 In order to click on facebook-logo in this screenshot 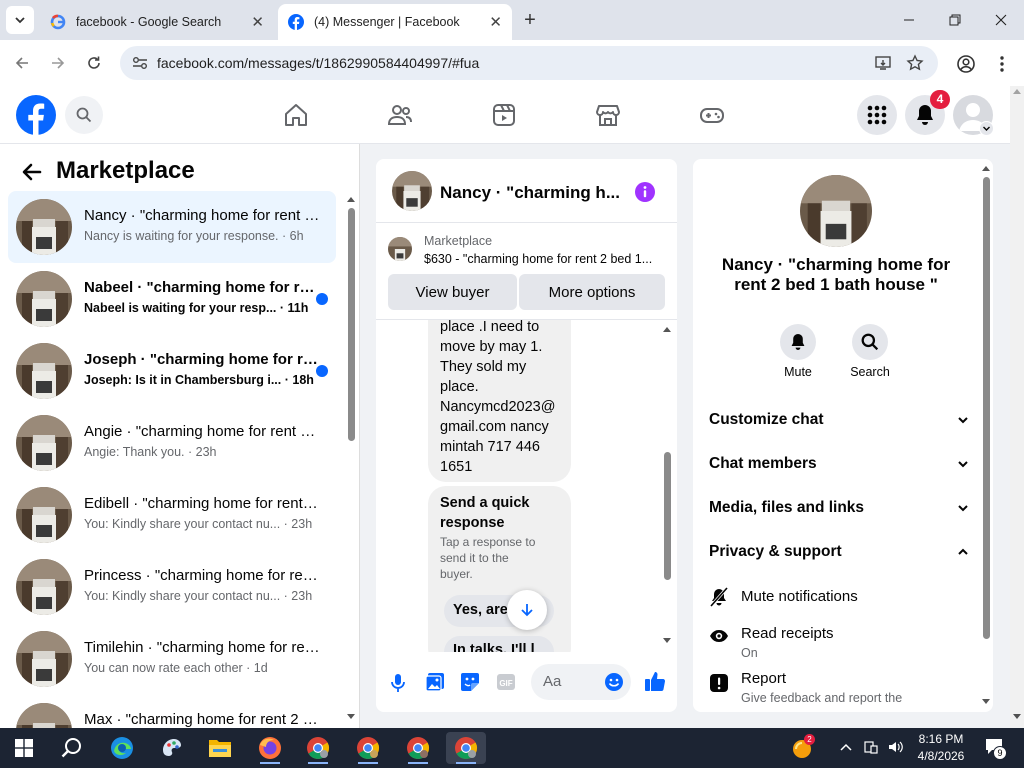, I will do `click(36, 115)`.